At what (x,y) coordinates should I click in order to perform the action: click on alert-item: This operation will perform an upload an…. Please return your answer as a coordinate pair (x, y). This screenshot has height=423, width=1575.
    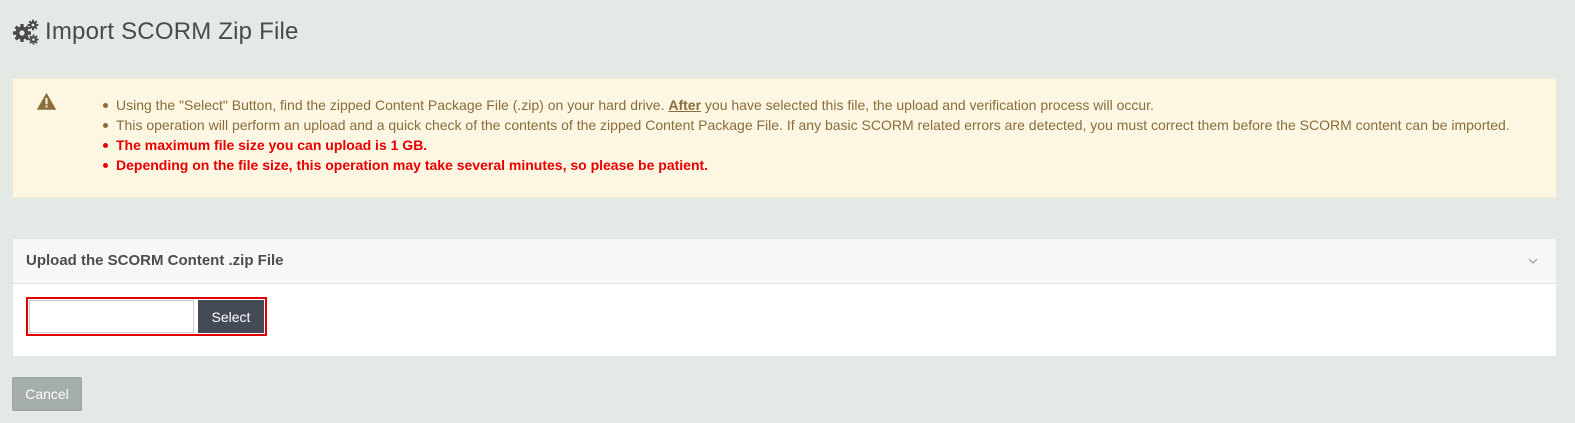
    Looking at the image, I should click on (806, 125).